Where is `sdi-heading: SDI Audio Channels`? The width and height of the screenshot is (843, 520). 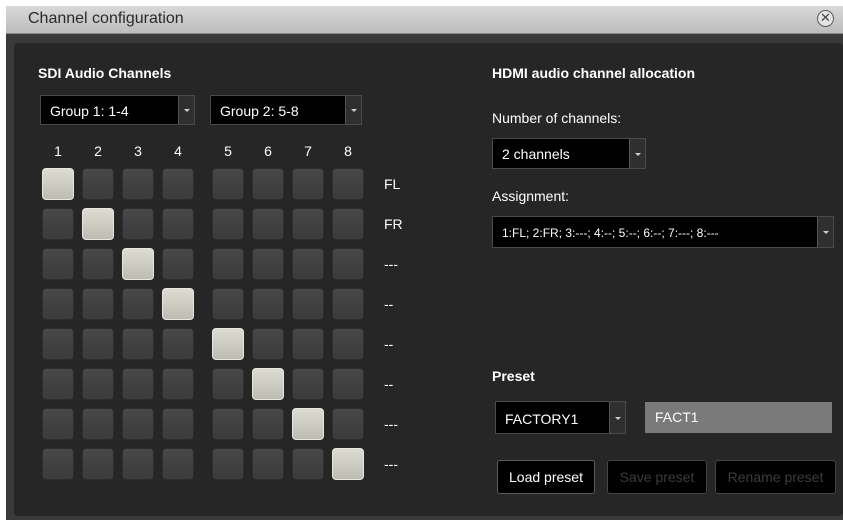
sdi-heading: SDI Audio Channels is located at coordinates (105, 73).